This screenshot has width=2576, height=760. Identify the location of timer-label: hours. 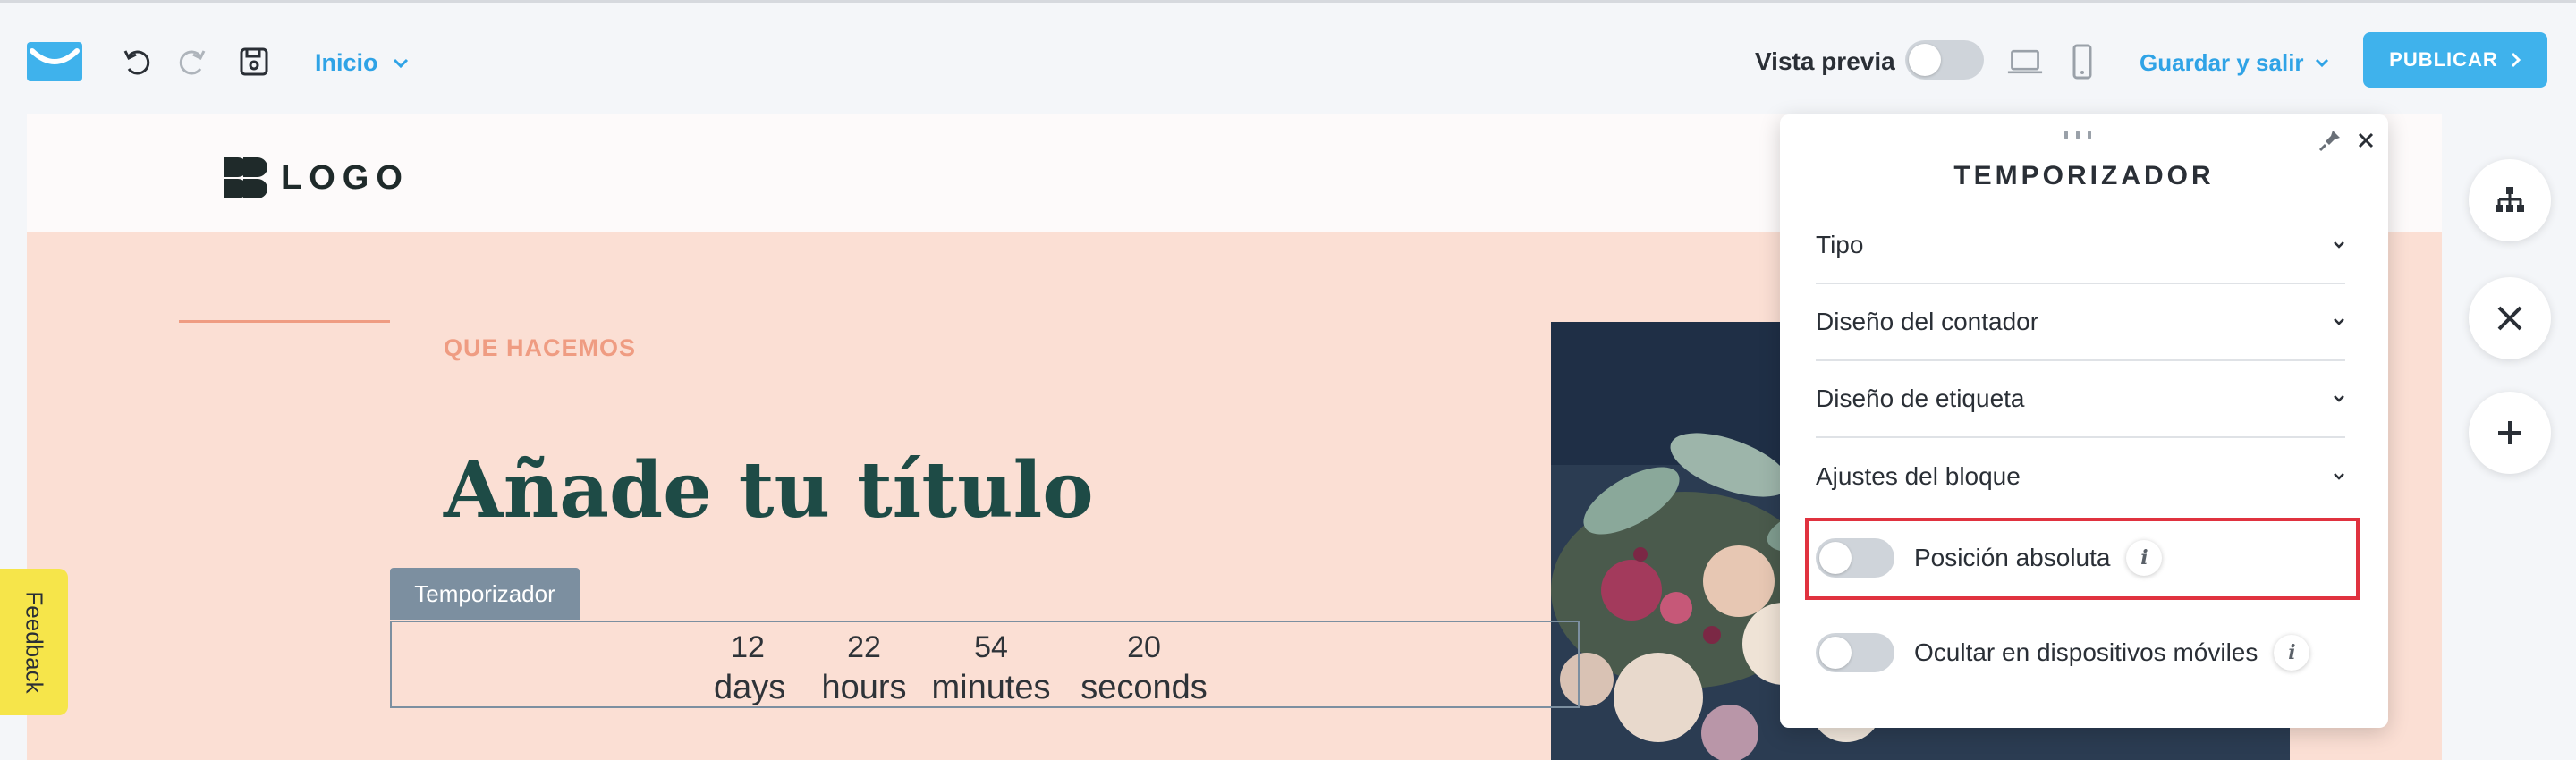
(864, 687).